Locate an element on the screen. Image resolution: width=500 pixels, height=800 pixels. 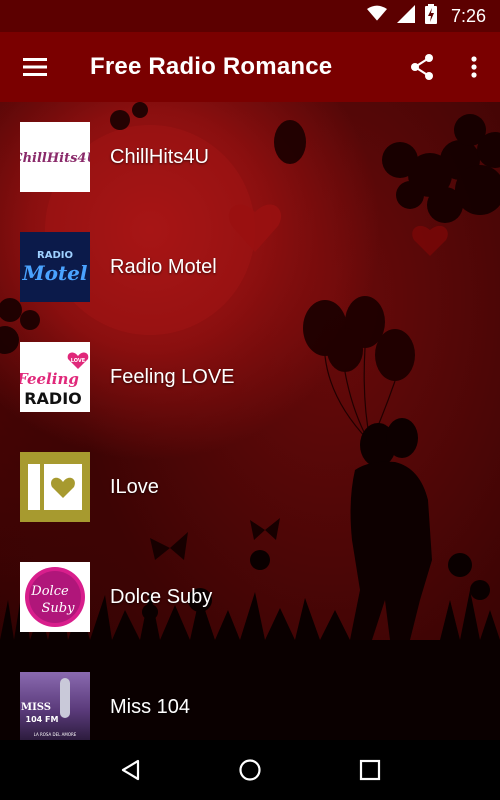
station-logo: ChillHits4U is located at coordinates (55, 157).